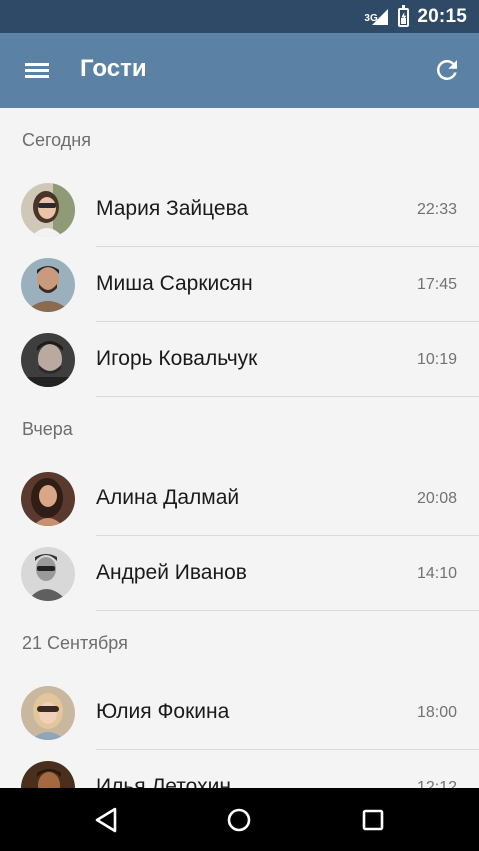 This screenshot has height=851, width=479. Describe the element at coordinates (174, 283) in the screenshot. I see `guest-name: Миша Саркисян` at that location.